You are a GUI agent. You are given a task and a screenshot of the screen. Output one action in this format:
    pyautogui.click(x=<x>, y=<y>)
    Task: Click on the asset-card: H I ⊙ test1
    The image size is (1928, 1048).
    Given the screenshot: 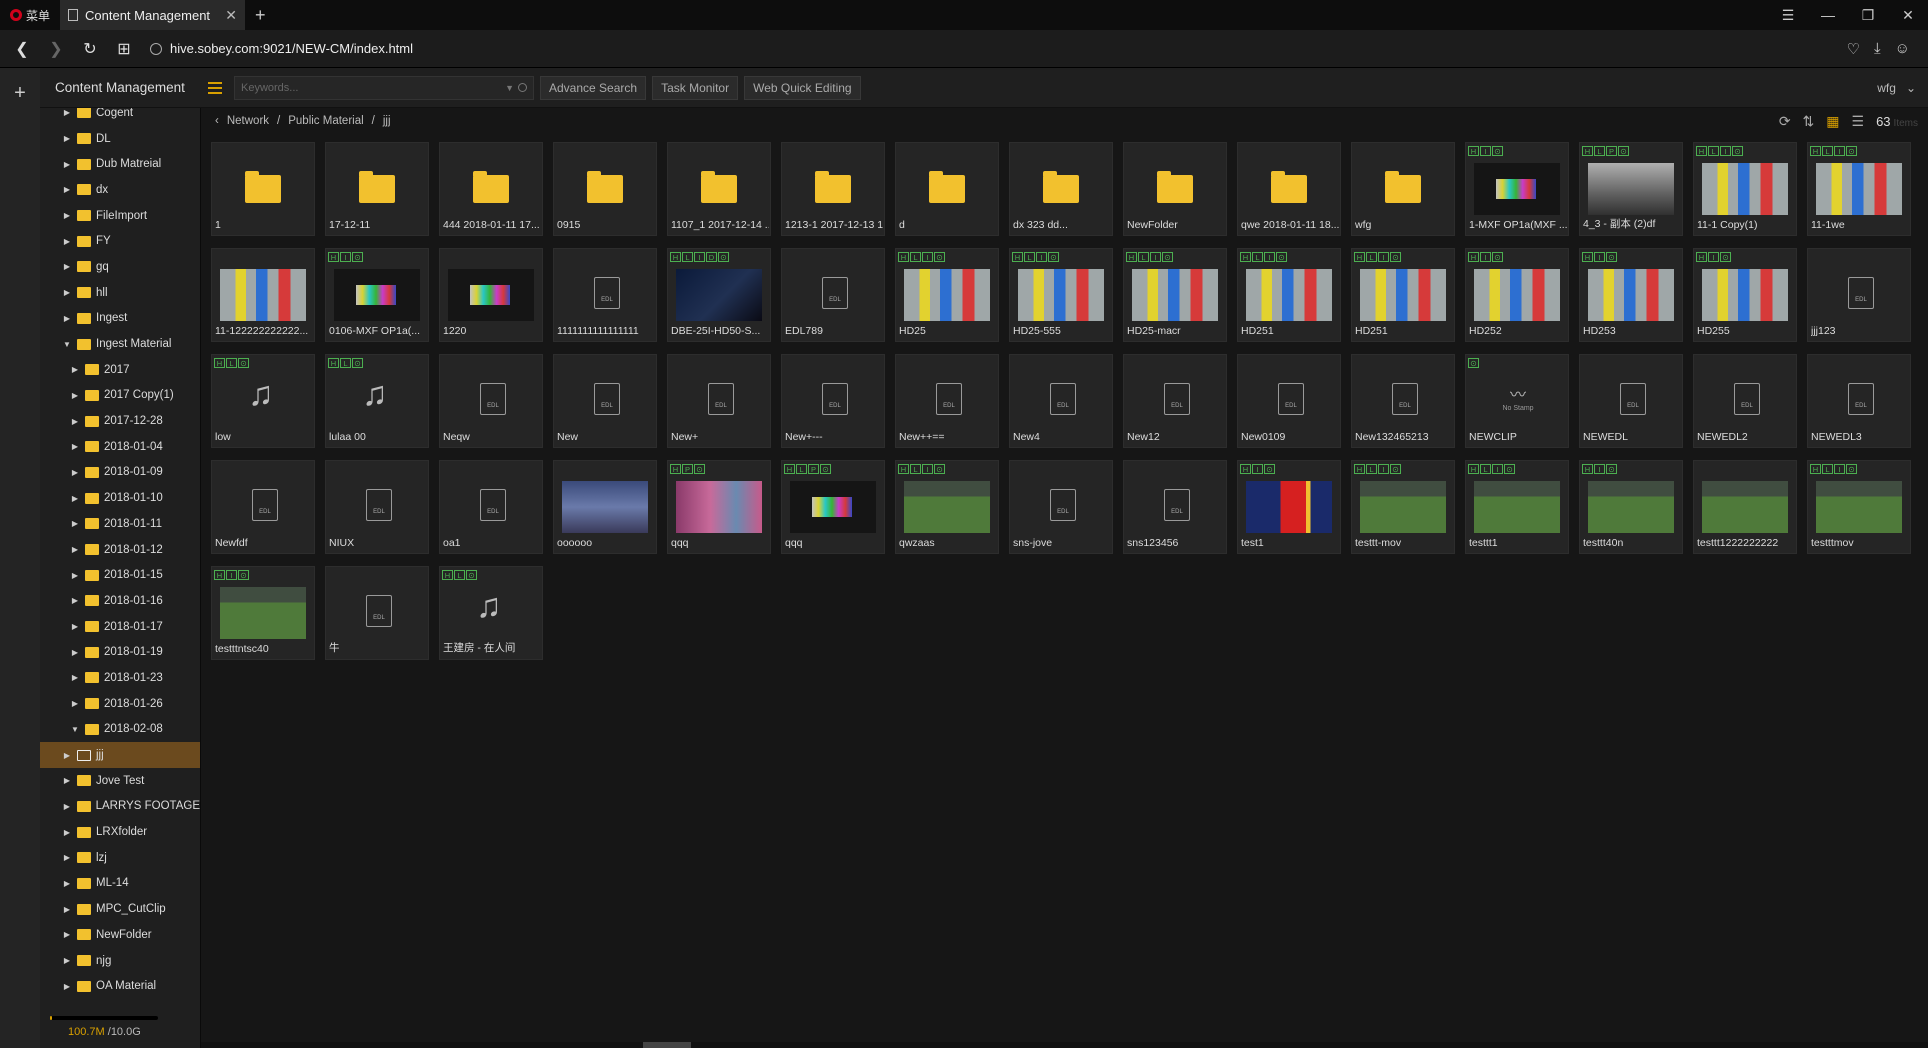 What is the action you would take?
    pyautogui.click(x=1289, y=507)
    